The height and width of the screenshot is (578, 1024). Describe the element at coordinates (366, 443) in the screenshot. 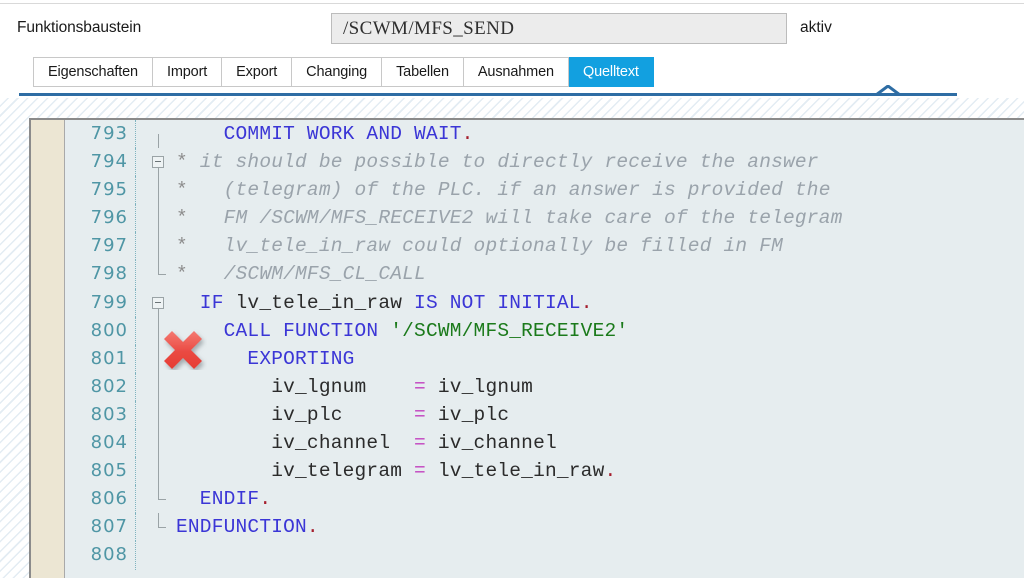

I see `code-text: iv_channel = iv_channel` at that location.